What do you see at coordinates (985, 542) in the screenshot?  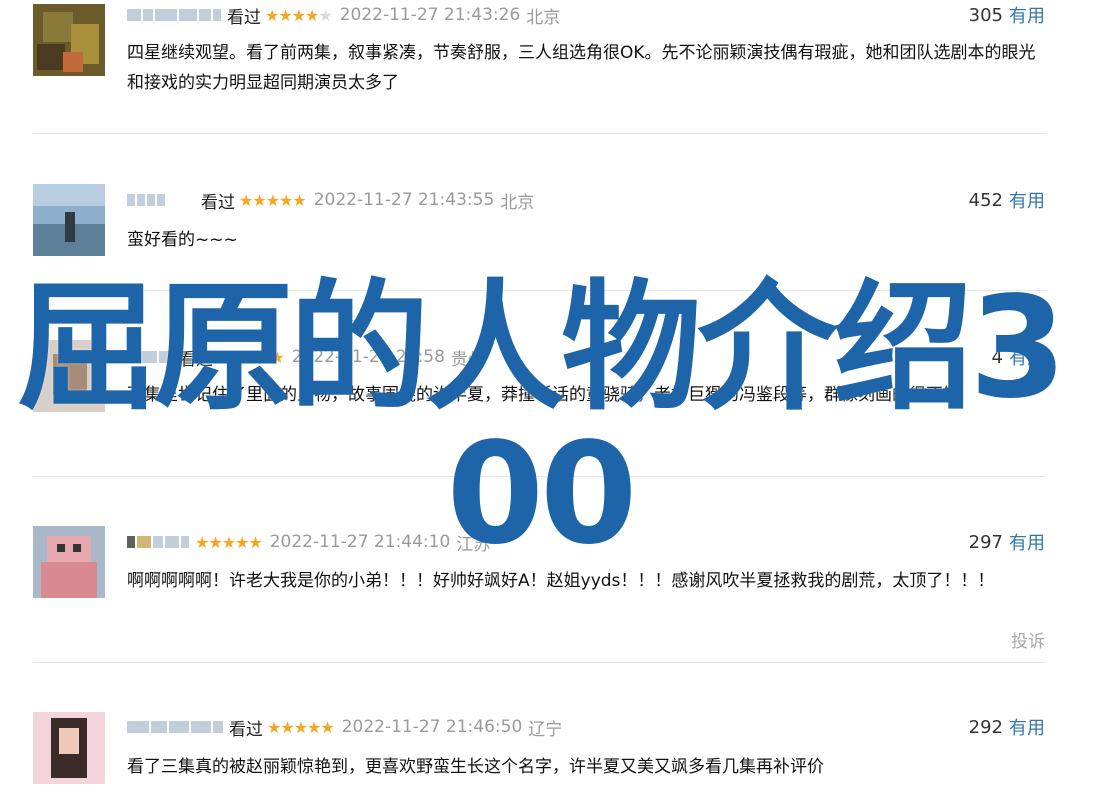 I see `vote-count: 297` at bounding box center [985, 542].